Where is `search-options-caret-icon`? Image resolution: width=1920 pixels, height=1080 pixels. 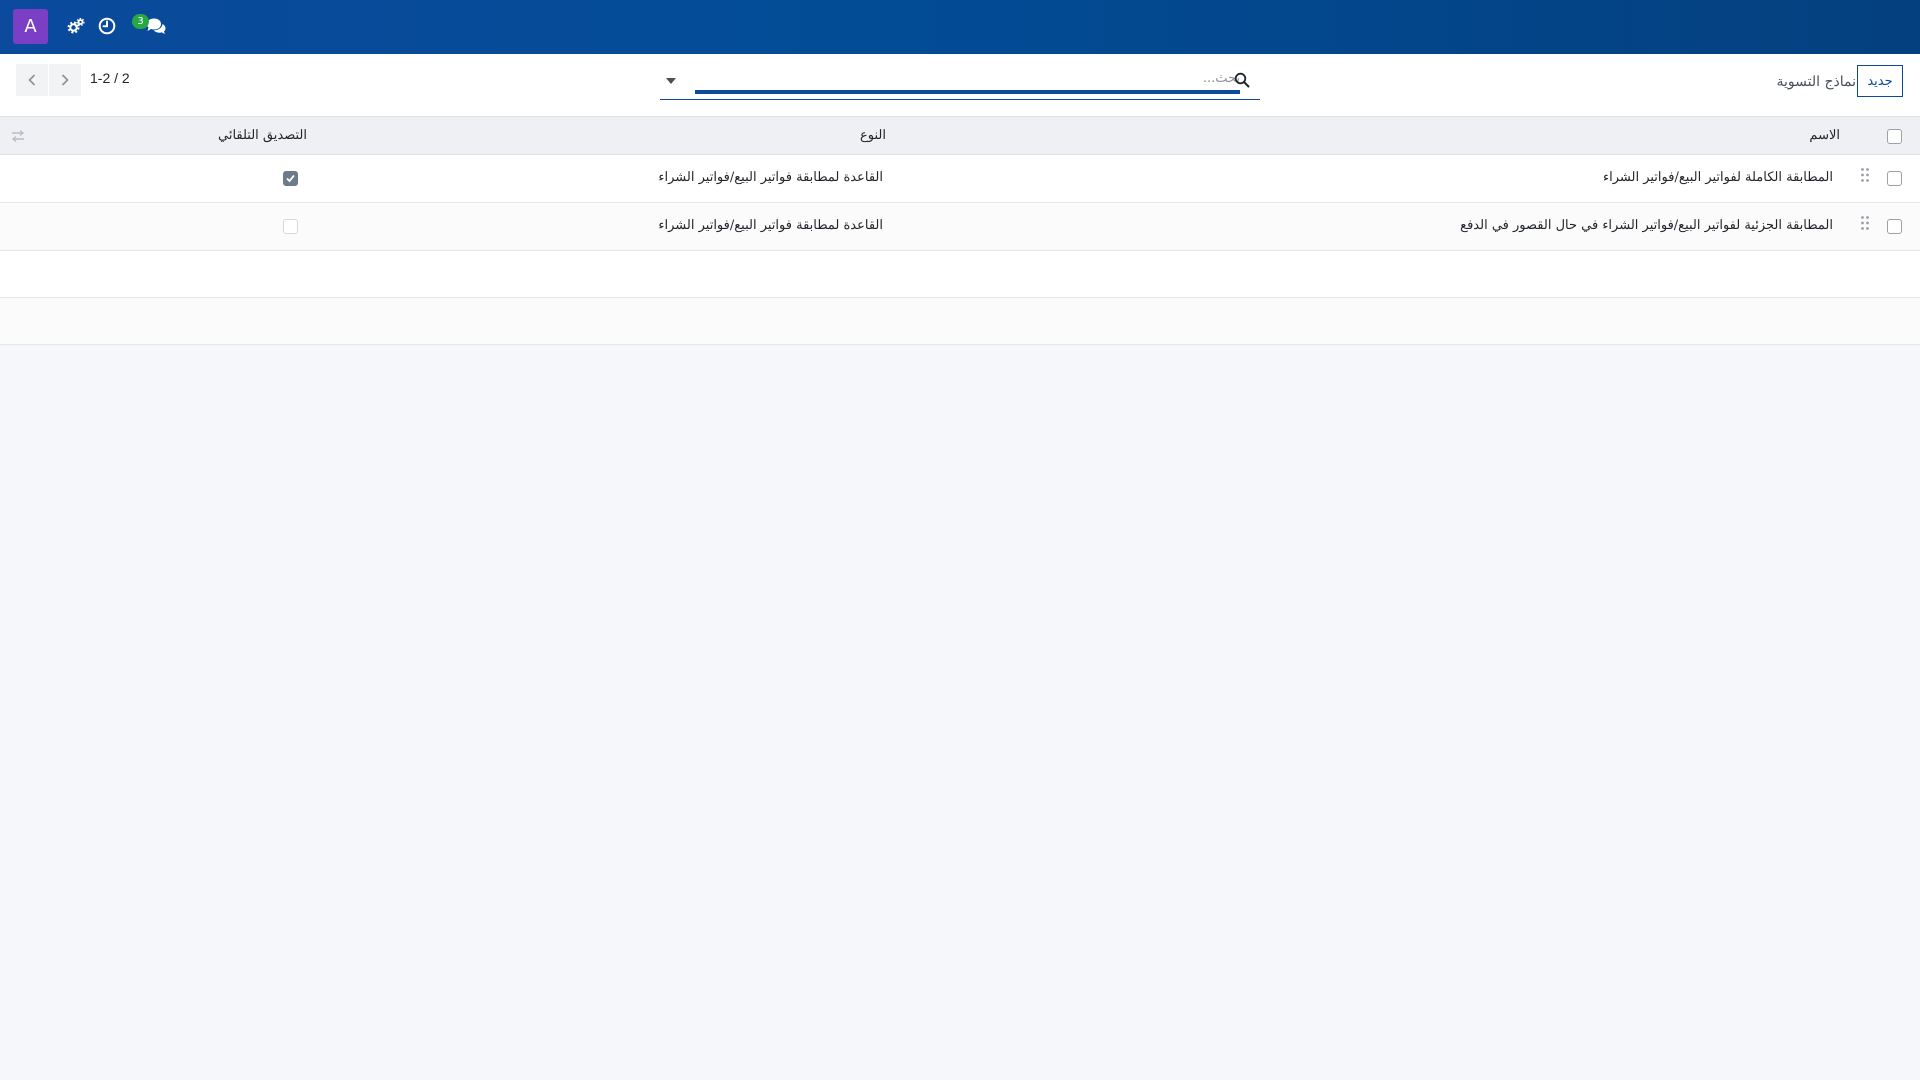 search-options-caret-icon is located at coordinates (671, 81).